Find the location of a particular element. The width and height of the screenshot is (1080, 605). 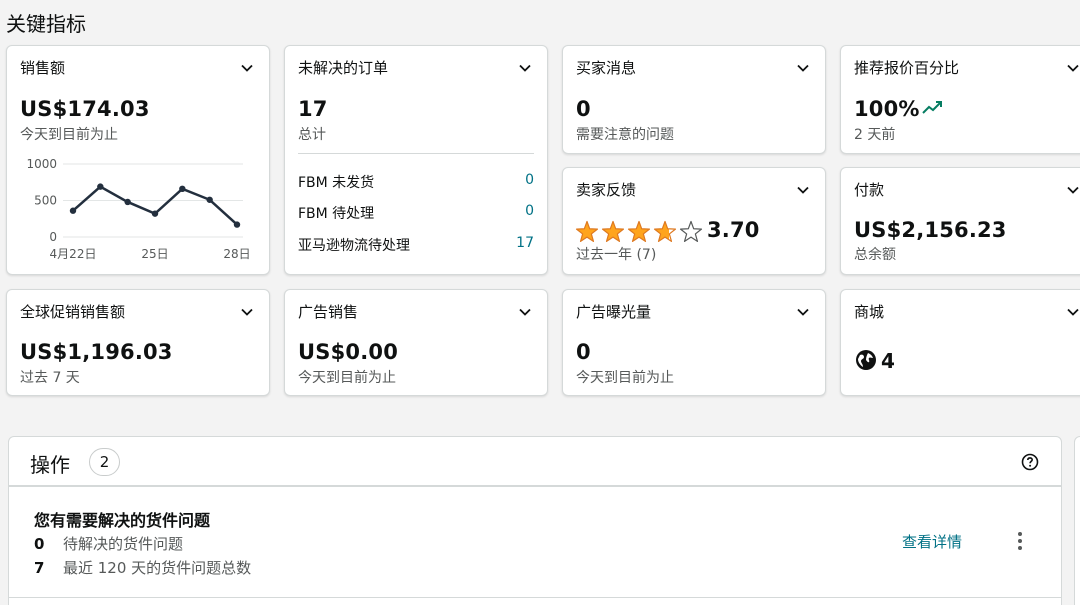

section-title: 关键指标 is located at coordinates (46, 24).